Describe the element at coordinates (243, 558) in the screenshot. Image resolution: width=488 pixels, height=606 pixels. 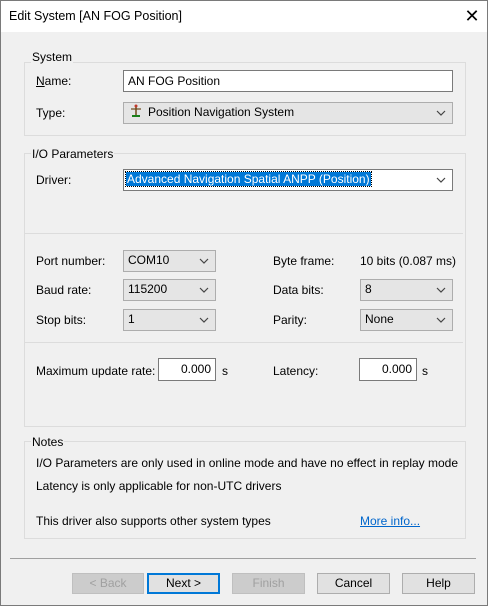
I see `footer-separator` at that location.